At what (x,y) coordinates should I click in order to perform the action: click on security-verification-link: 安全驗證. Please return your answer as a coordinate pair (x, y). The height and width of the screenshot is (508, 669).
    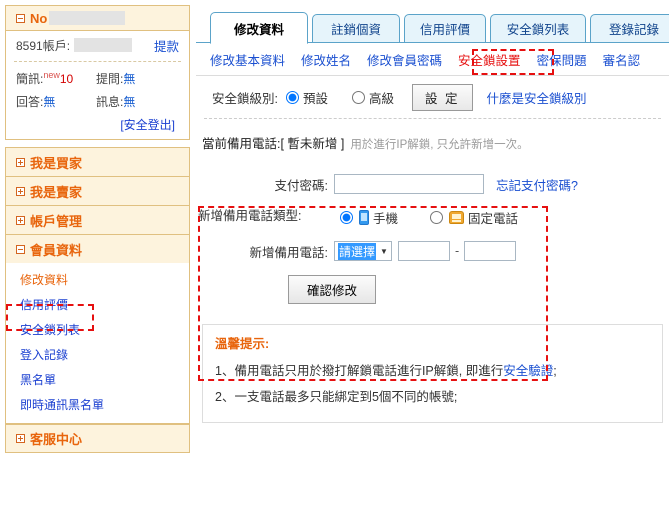
    Looking at the image, I should click on (528, 371).